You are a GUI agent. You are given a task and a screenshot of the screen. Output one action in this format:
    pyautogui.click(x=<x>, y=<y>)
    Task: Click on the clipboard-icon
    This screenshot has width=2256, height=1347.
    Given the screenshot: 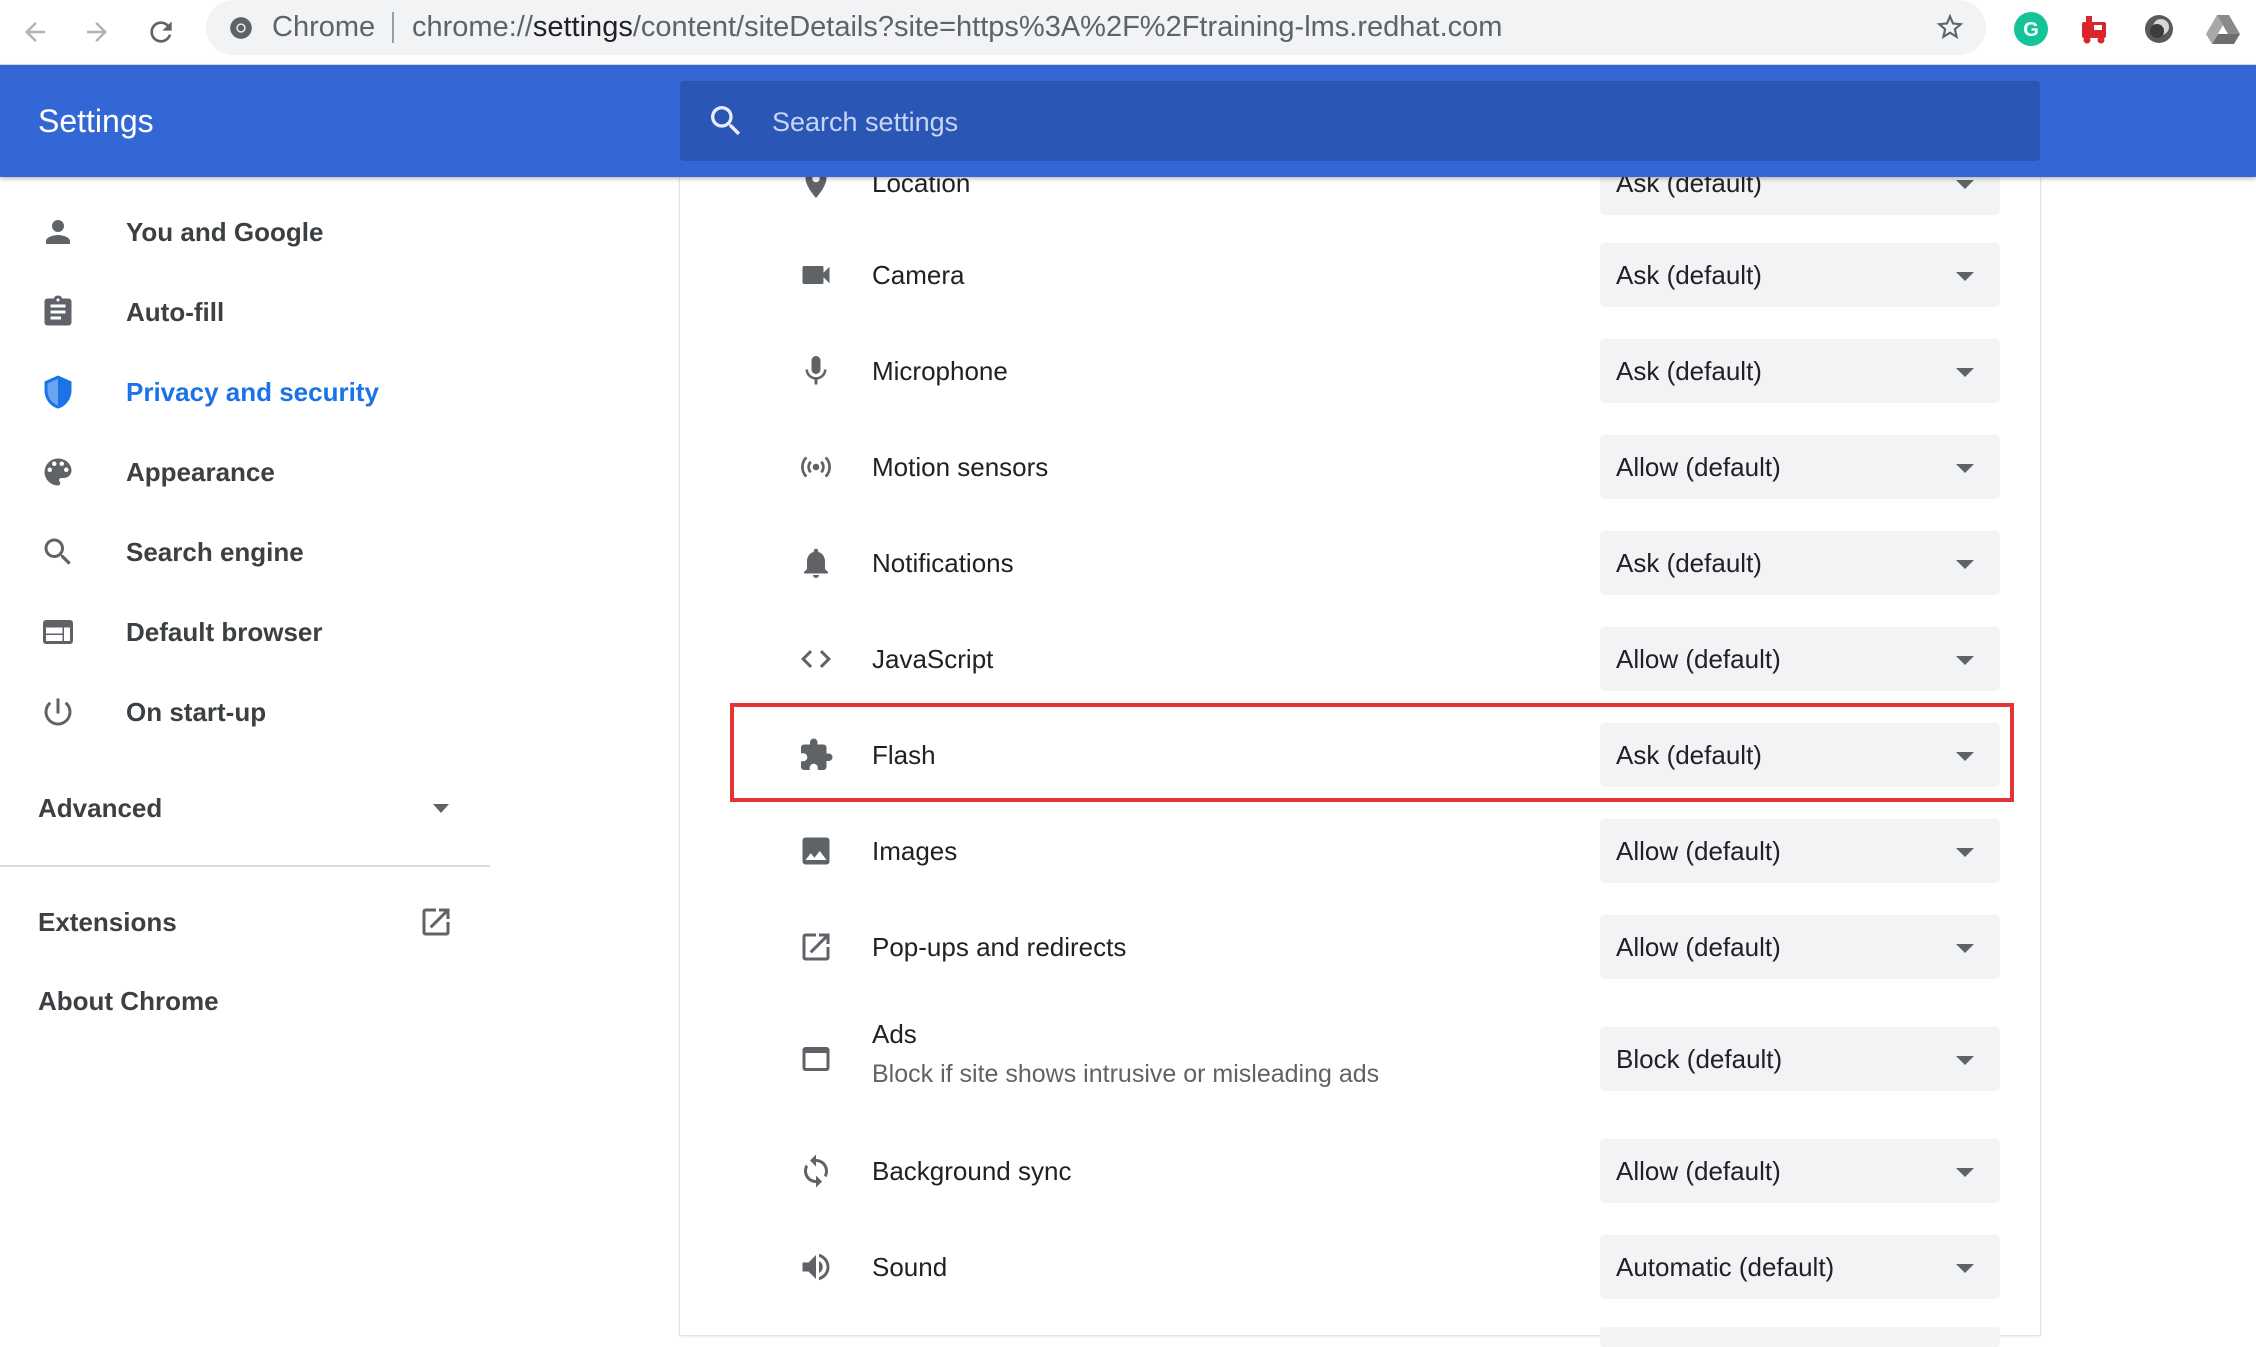 What is the action you would take?
    pyautogui.click(x=58, y=310)
    